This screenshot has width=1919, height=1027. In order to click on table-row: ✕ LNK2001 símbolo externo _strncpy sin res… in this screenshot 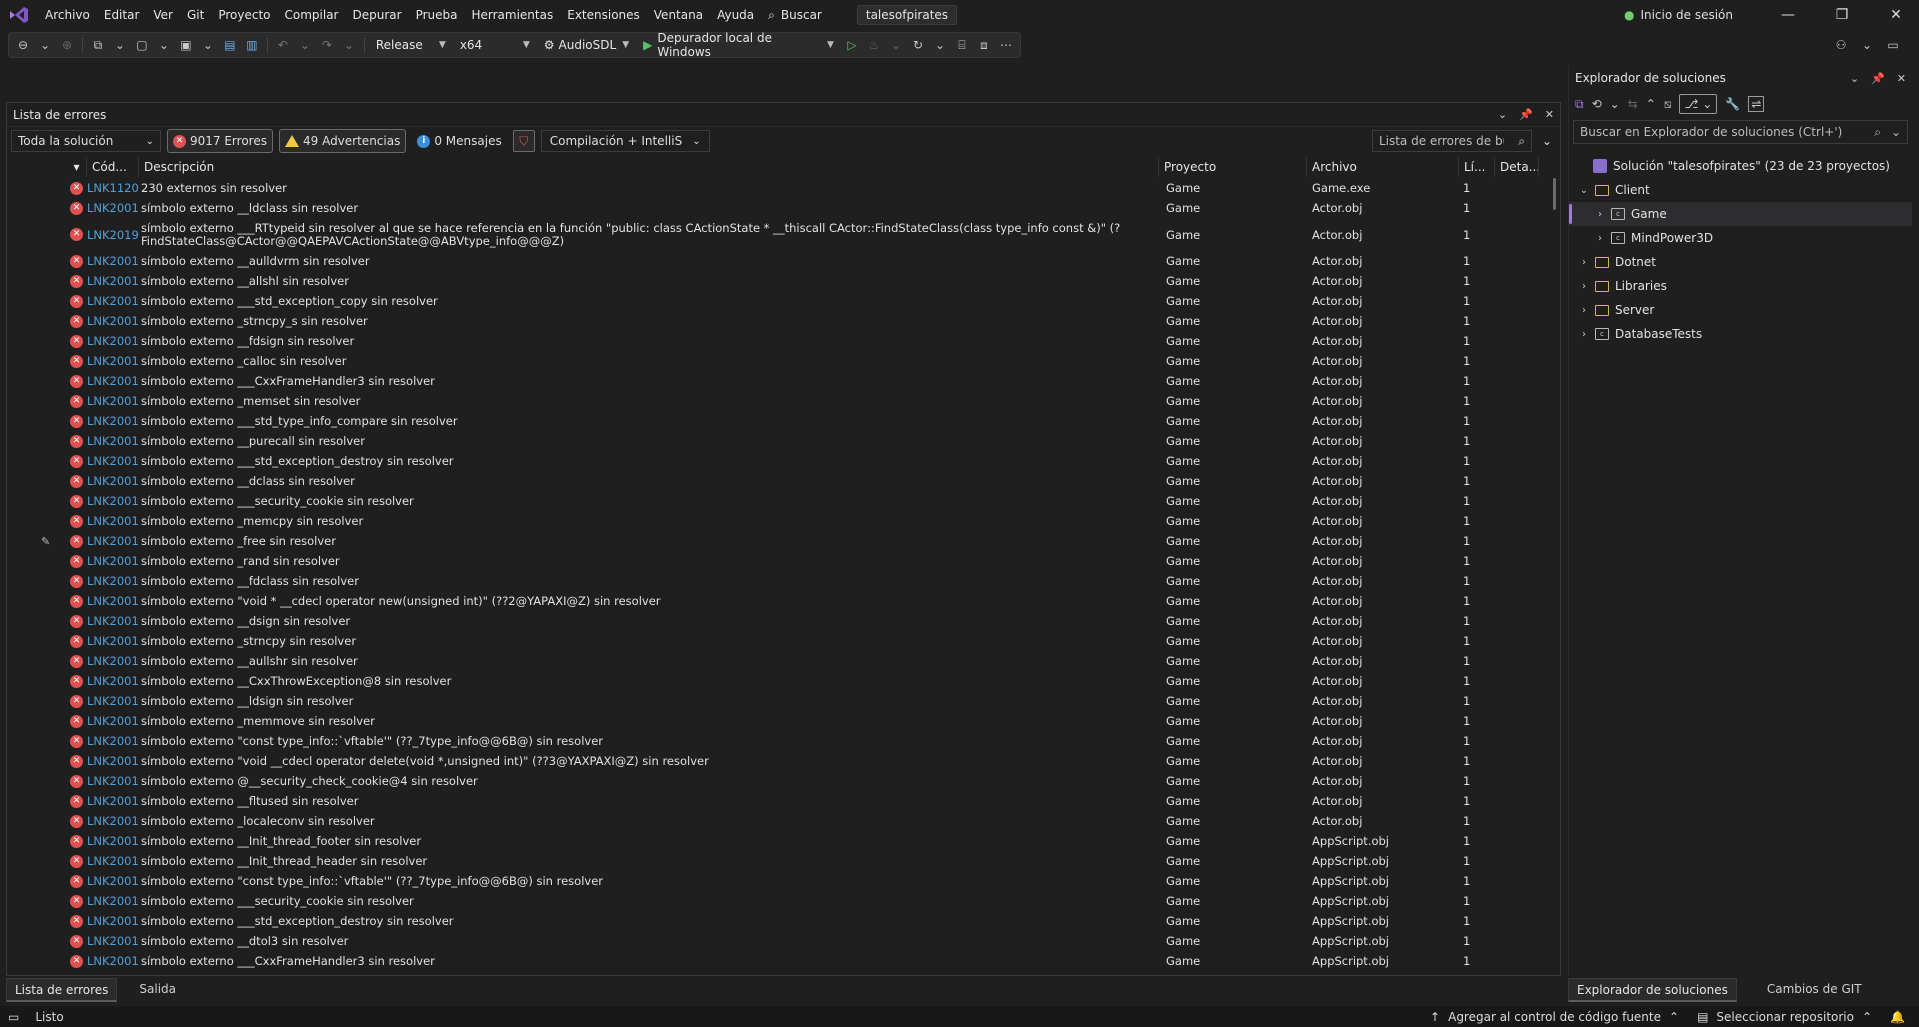, I will do `click(777, 641)`.